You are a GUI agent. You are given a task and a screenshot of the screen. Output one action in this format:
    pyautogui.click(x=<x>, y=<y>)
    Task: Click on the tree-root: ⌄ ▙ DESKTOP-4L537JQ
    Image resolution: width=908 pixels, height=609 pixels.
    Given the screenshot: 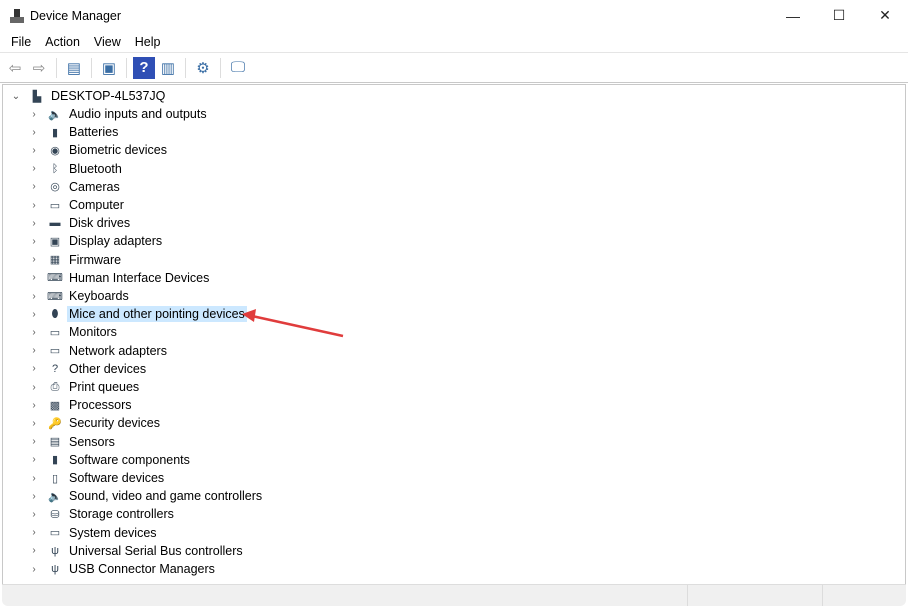 What is the action you would take?
    pyautogui.click(x=88, y=96)
    